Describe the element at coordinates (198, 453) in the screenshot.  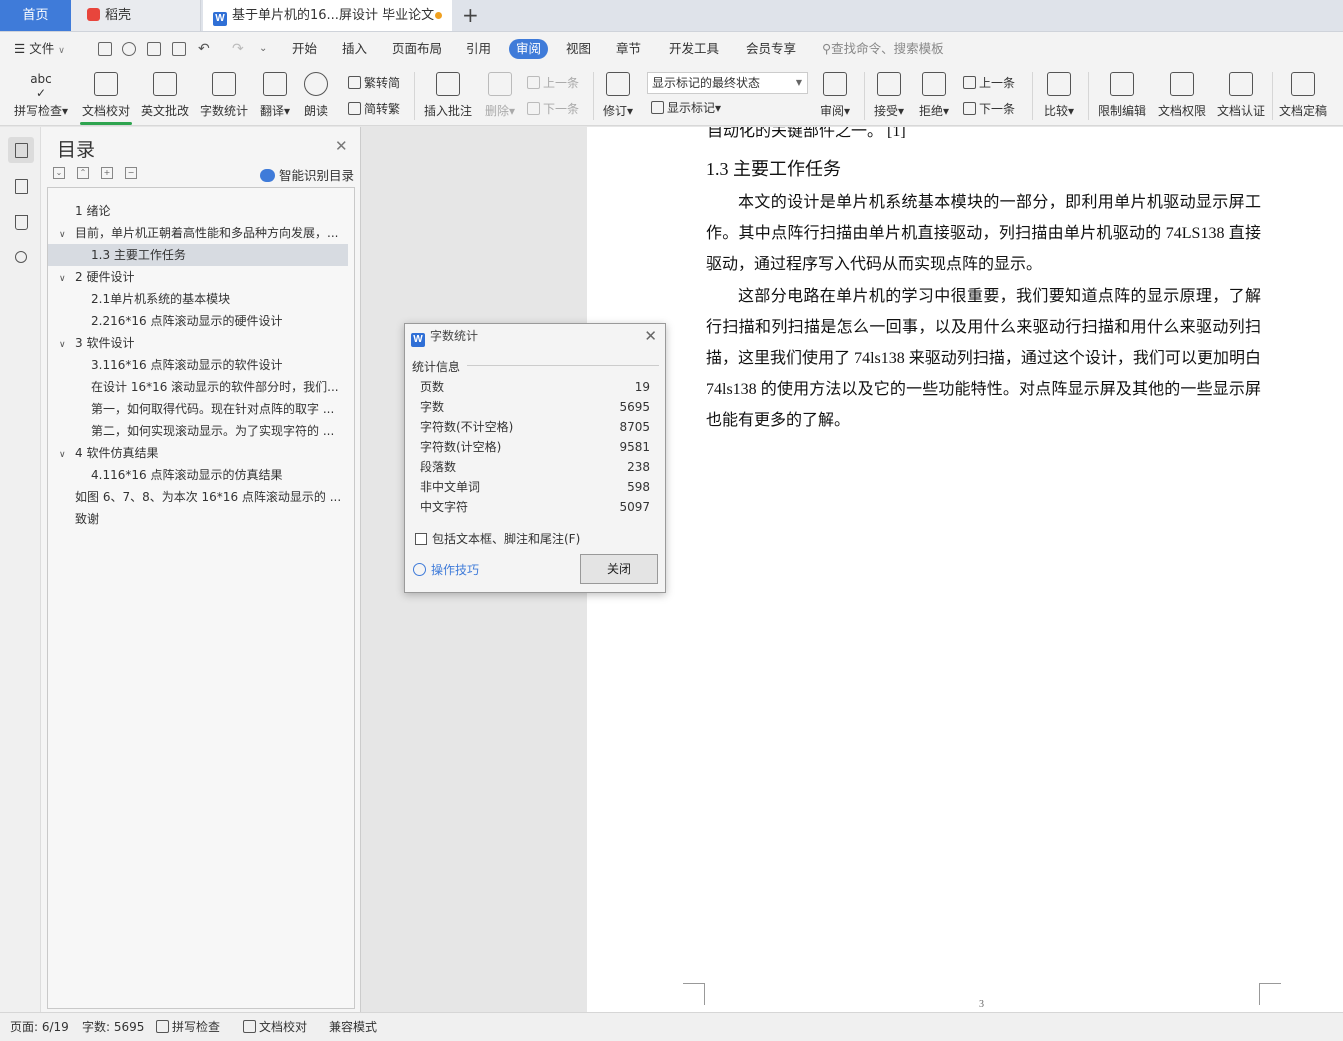
I see `toc-item: ∨ 4 软件仿真结果` at that location.